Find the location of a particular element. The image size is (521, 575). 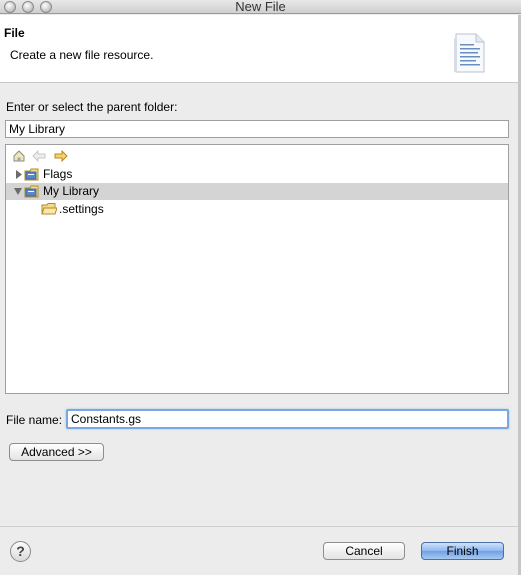

advanced-button: Advanced >> is located at coordinates (56, 452).